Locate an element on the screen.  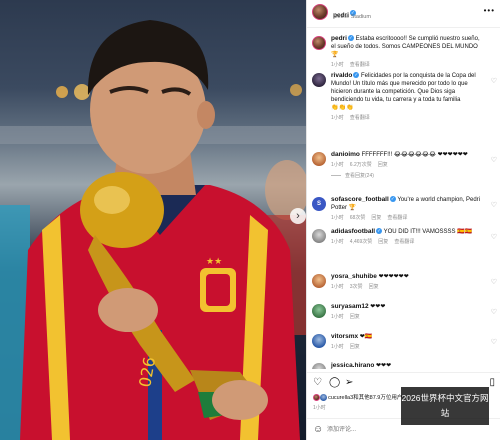
comment-text: YOU DID IT!!! VAMOSSSS 🇪🇸🇪🇸 is located at coordinates (428, 232).